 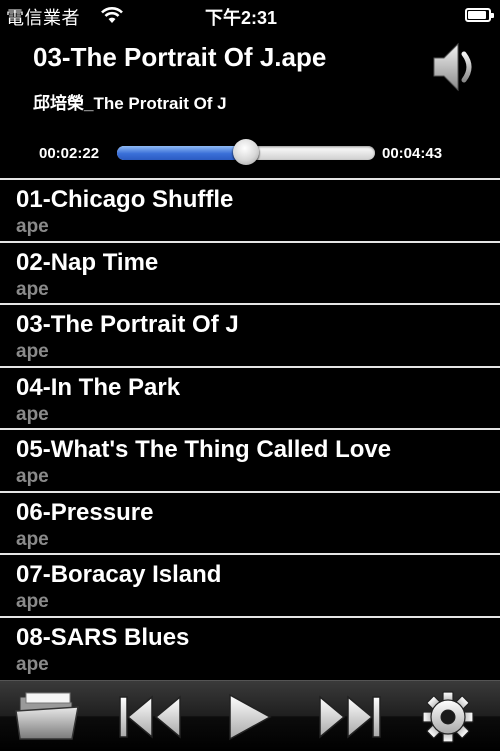 I want to click on total-time: 00:04:43, so click(x=412, y=153).